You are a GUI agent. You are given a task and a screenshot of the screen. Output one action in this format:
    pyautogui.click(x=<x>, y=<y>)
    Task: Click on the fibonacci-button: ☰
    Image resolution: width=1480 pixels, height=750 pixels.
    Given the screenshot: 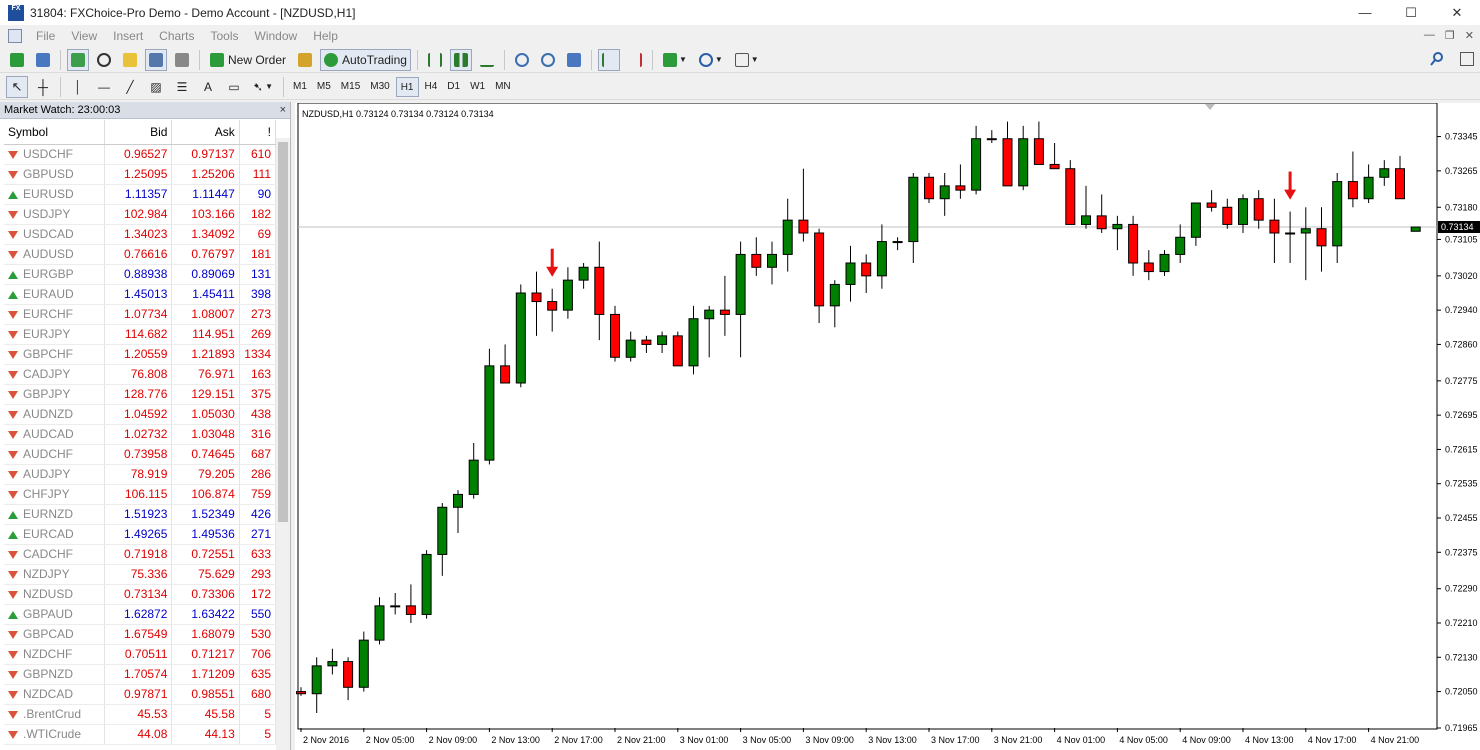 What is the action you would take?
    pyautogui.click(x=182, y=87)
    